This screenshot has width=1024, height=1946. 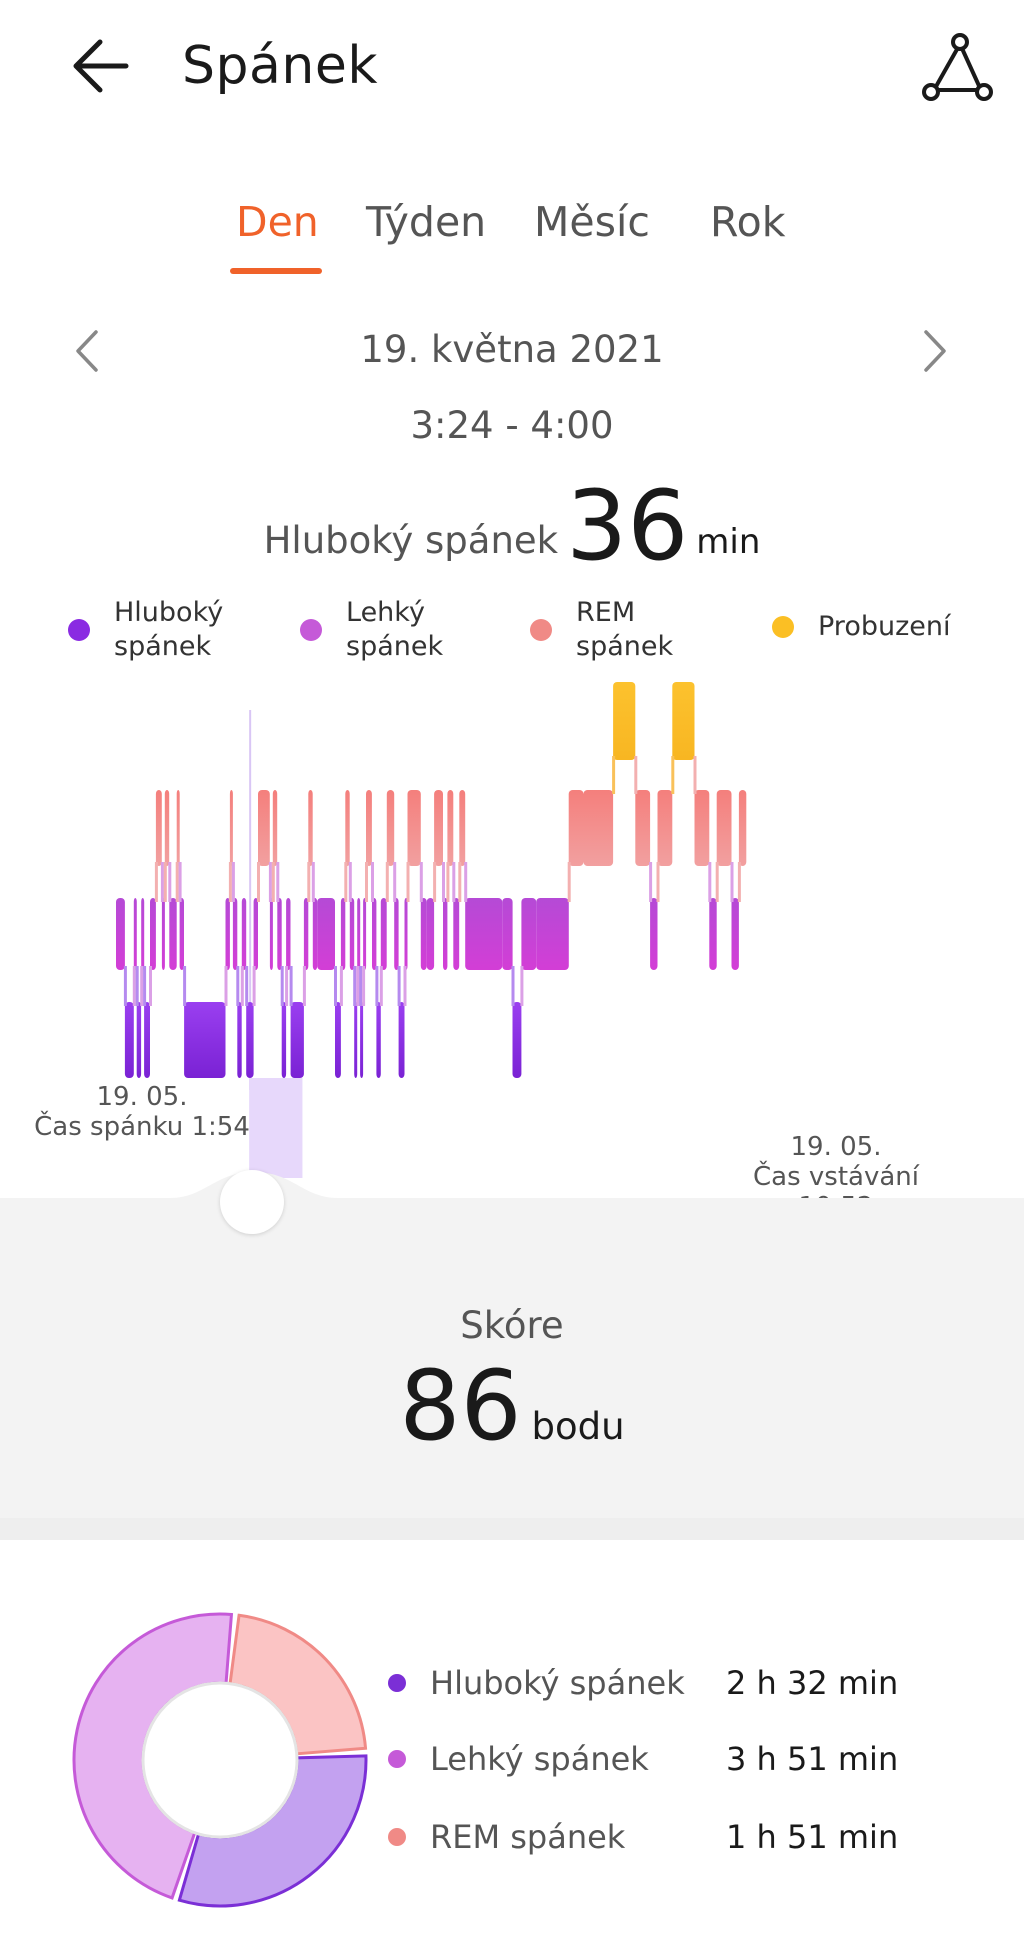 I want to click on selected-stage-summary: Hluboký spánek36 min, so click(x=512, y=526).